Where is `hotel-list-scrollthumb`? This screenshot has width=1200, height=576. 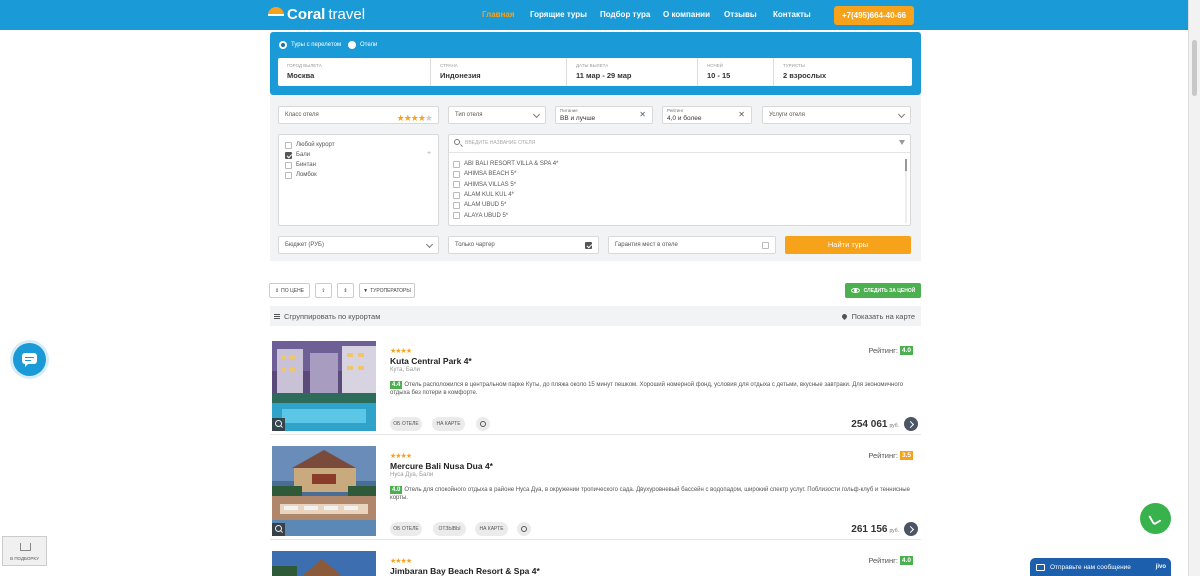 hotel-list-scrollthumb is located at coordinates (906, 165).